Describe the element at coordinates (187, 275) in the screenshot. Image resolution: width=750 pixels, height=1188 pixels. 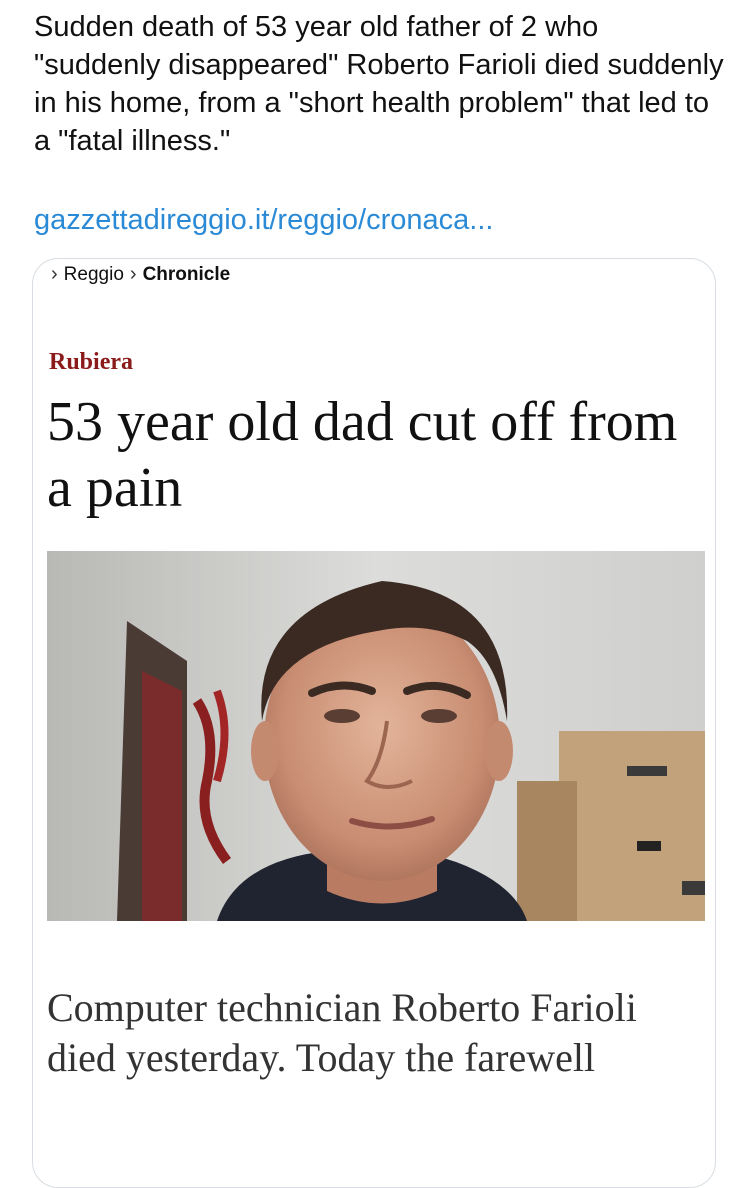
I see `breadcrumb-item-chronicle: Chronicle` at that location.